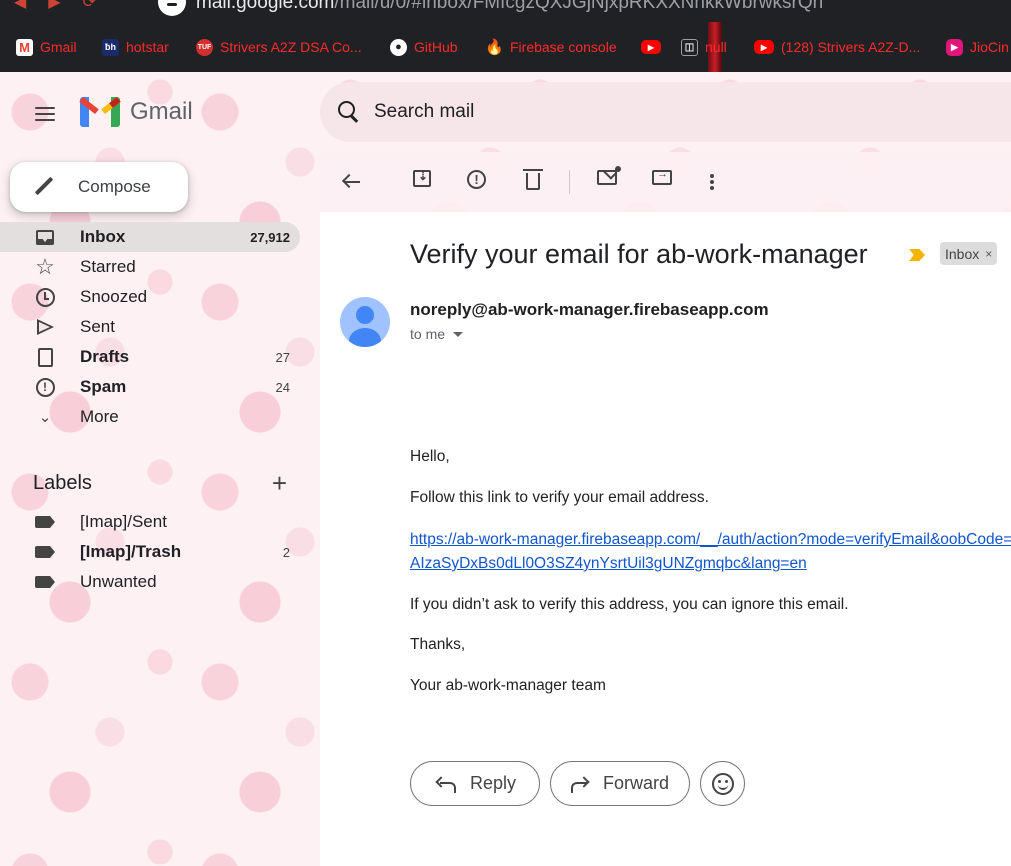 The height and width of the screenshot is (866, 1011). I want to click on labels-list: [Imap]/Sent [Imap]/Trash 2 Unwanted, so click(150, 552).